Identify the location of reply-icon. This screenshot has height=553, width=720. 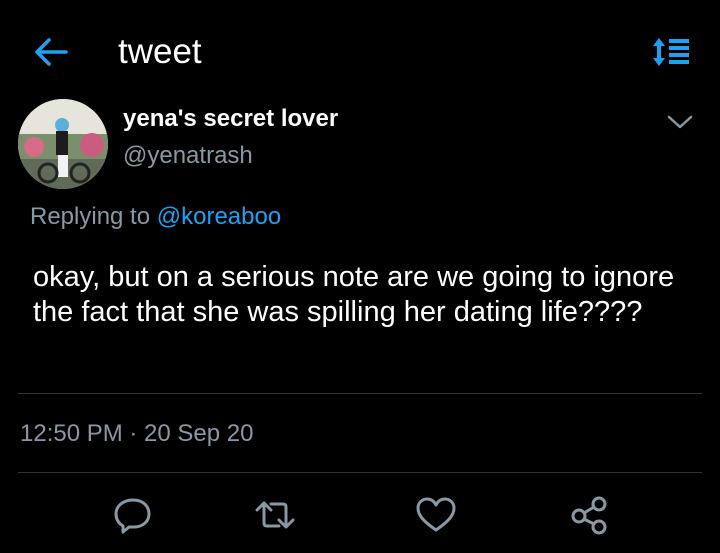
(132, 516).